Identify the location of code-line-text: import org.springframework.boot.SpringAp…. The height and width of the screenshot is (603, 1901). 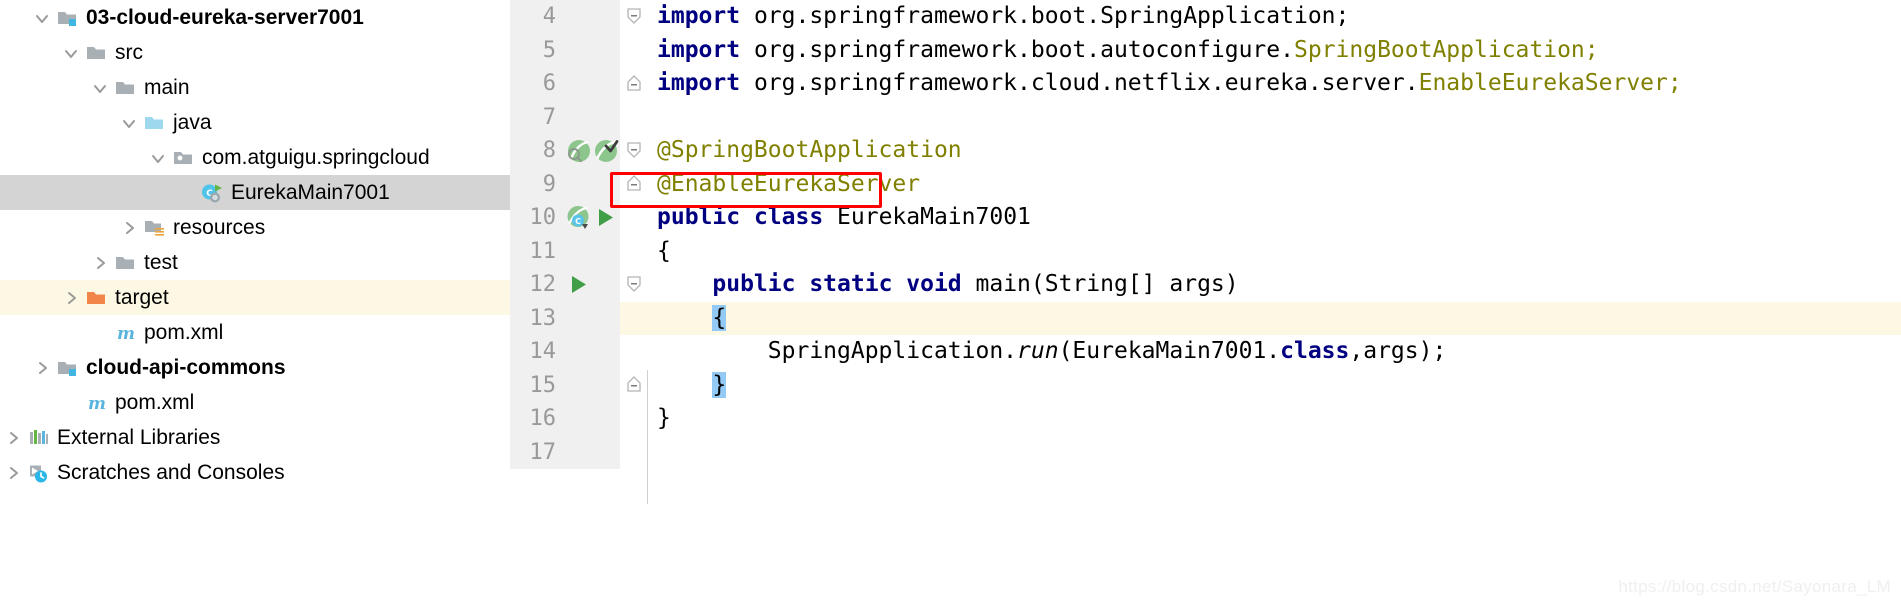
(1274, 17).